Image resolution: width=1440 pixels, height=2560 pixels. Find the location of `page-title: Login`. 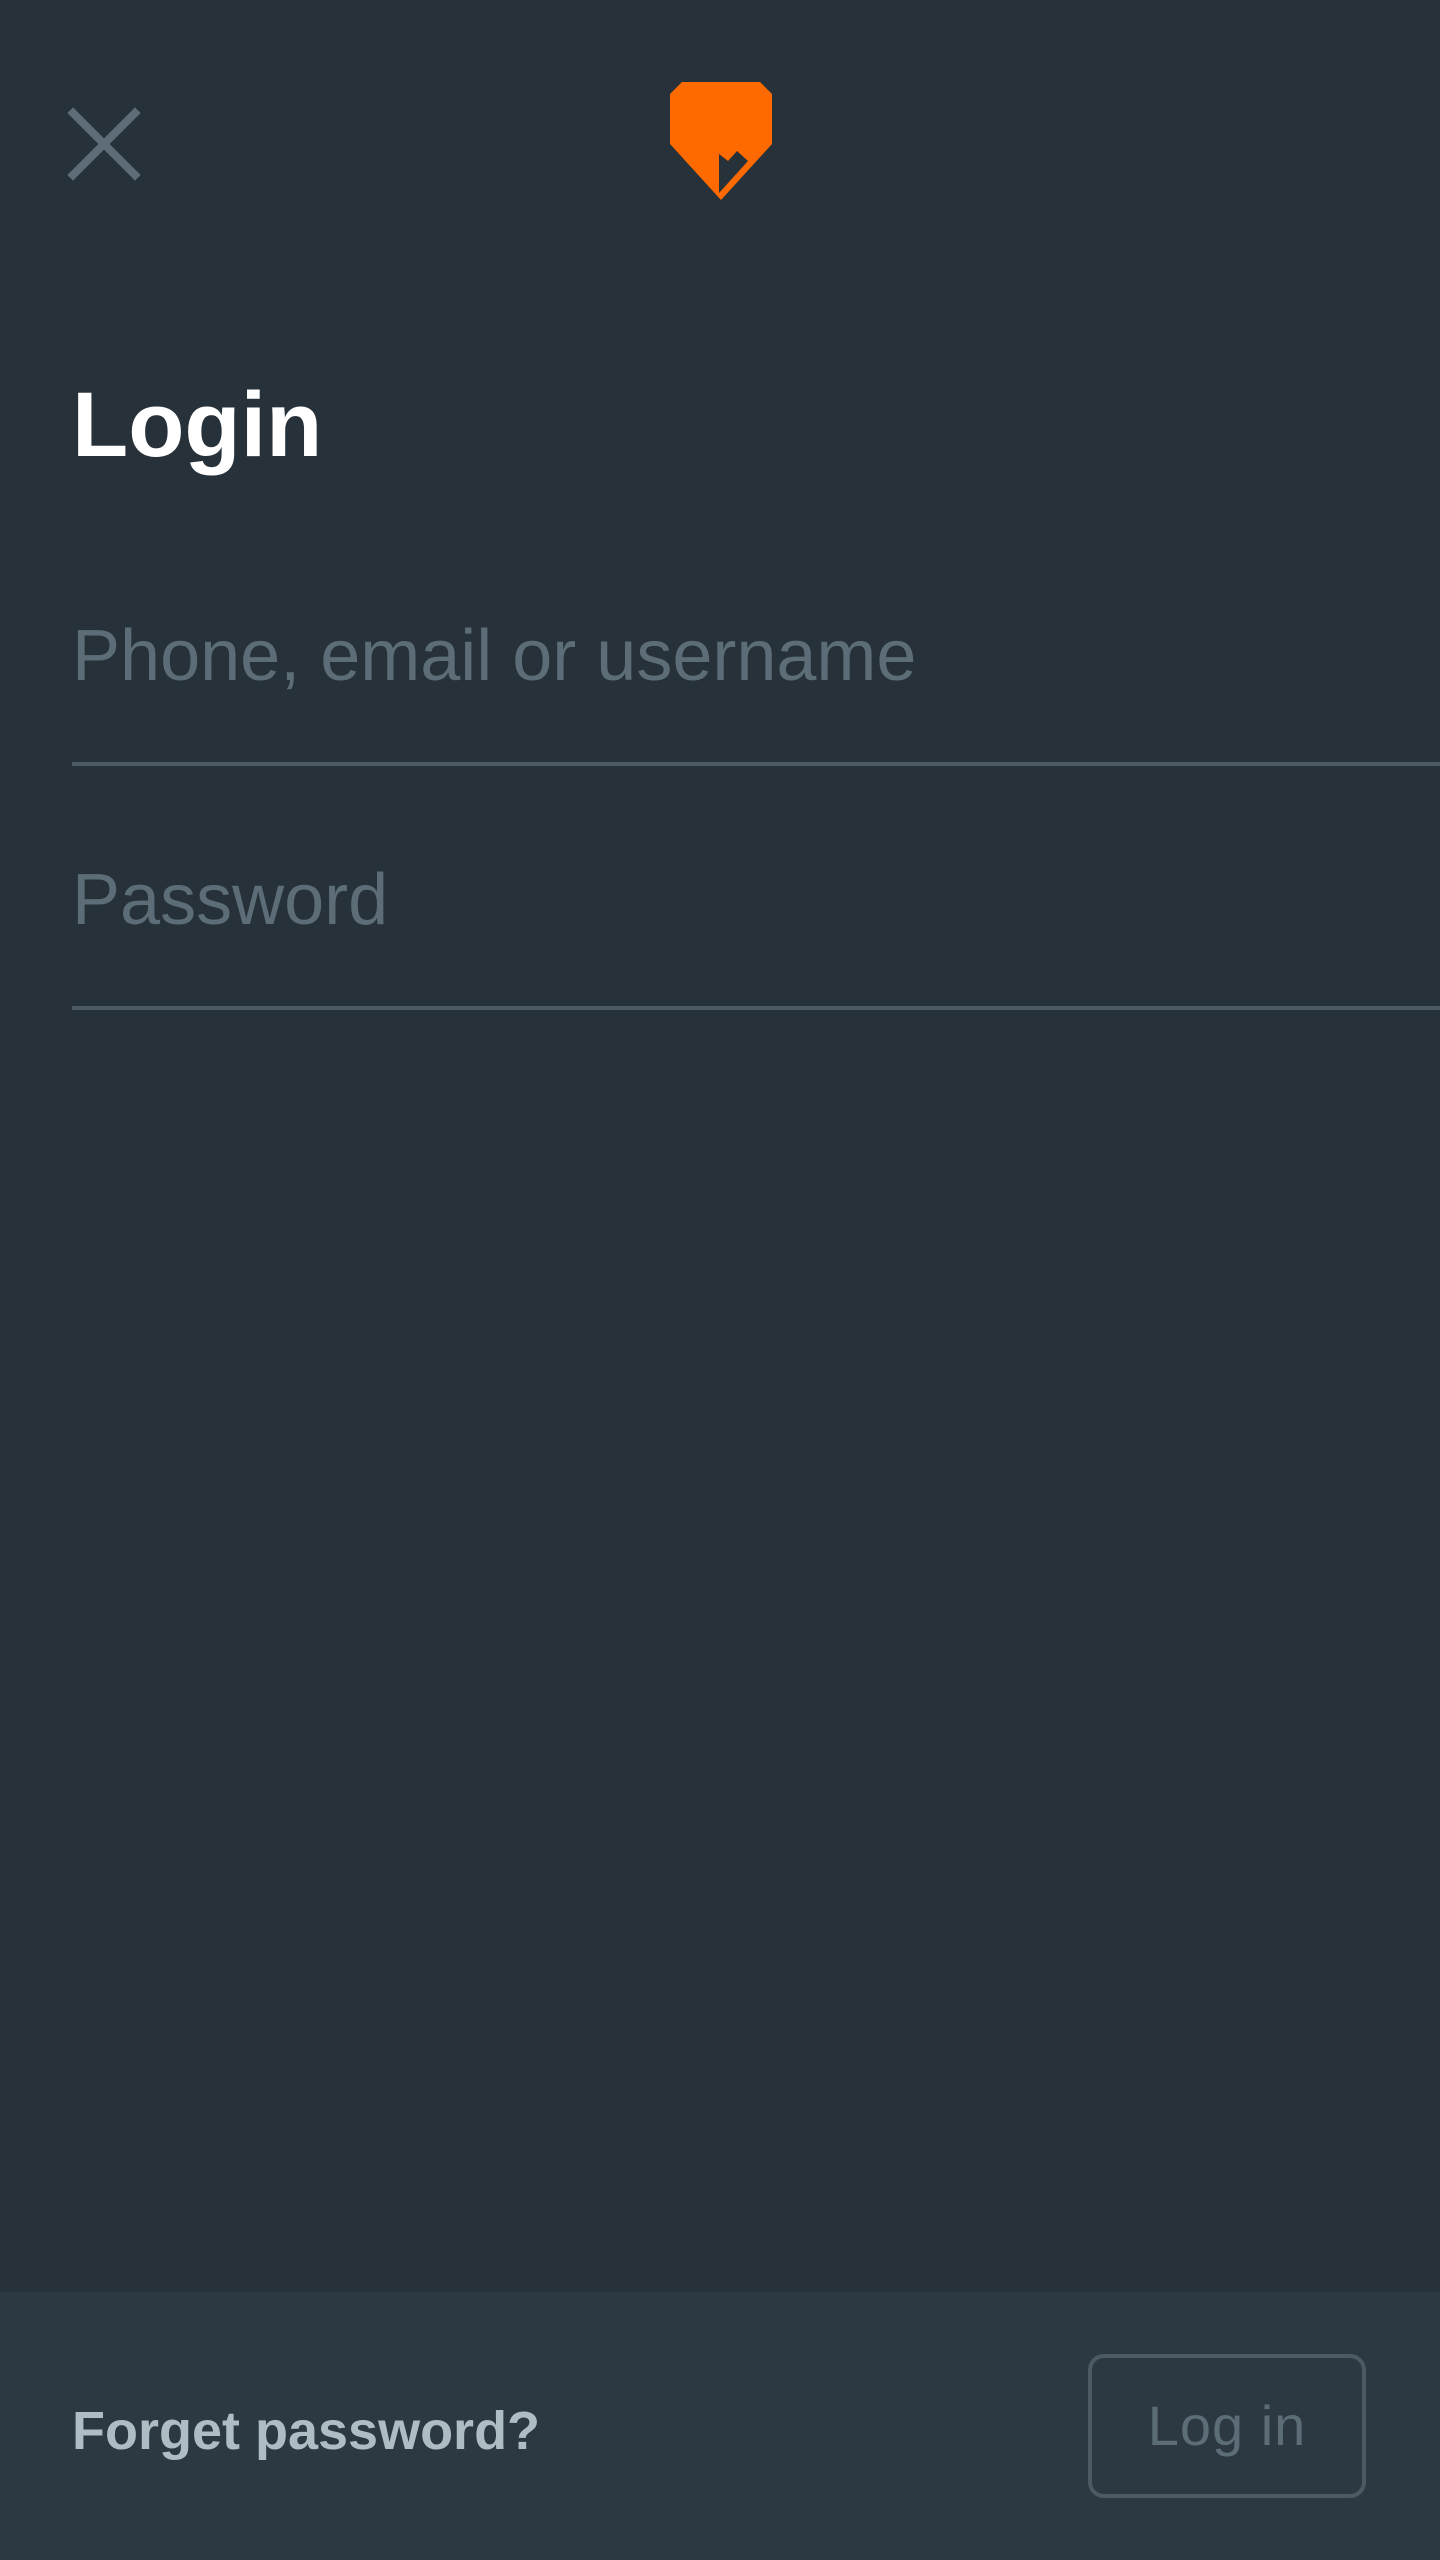

page-title: Login is located at coordinates (197, 425).